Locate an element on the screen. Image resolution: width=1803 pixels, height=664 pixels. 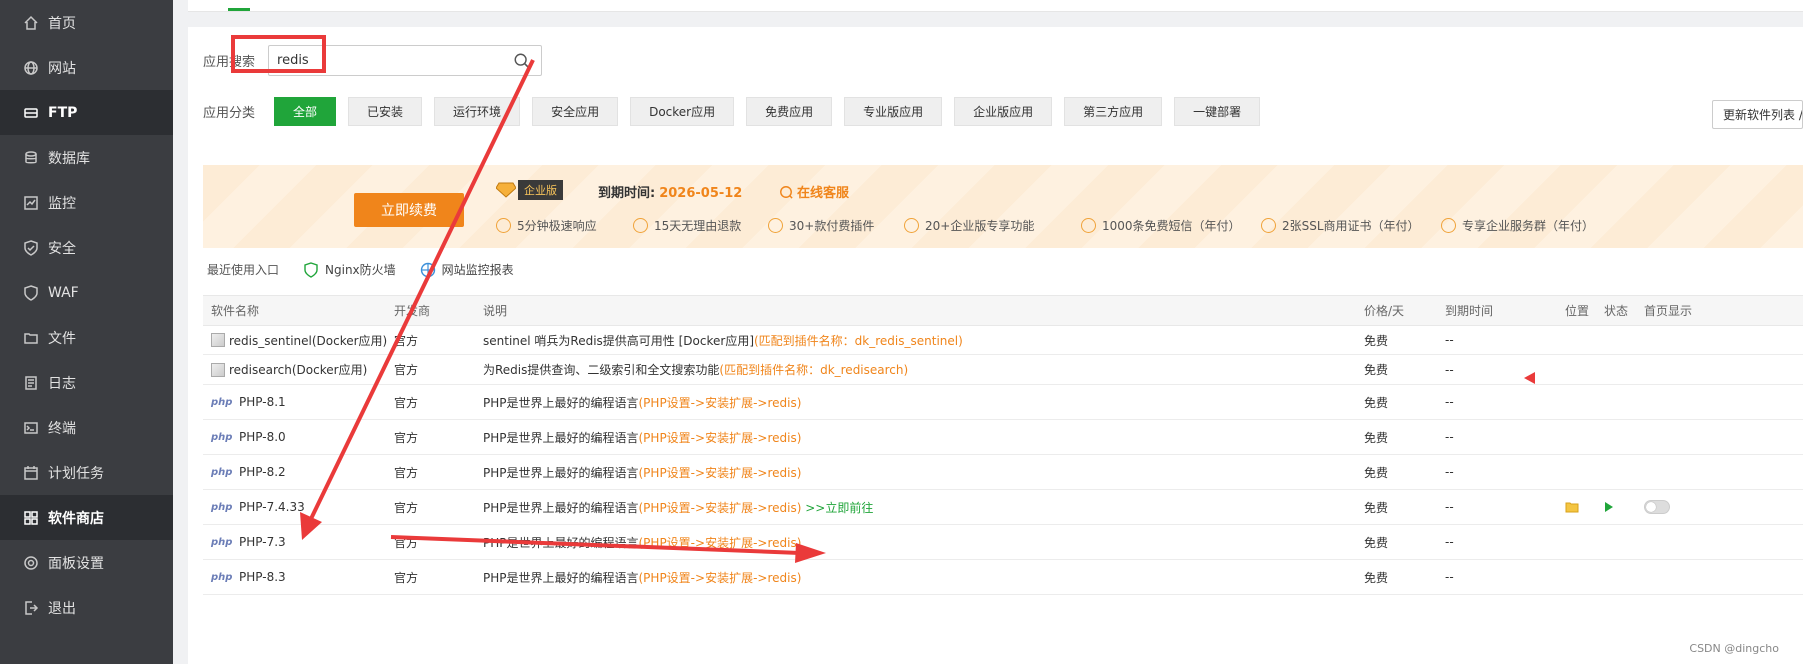
row-name: PHP-8.3 is located at coordinates (262, 577).